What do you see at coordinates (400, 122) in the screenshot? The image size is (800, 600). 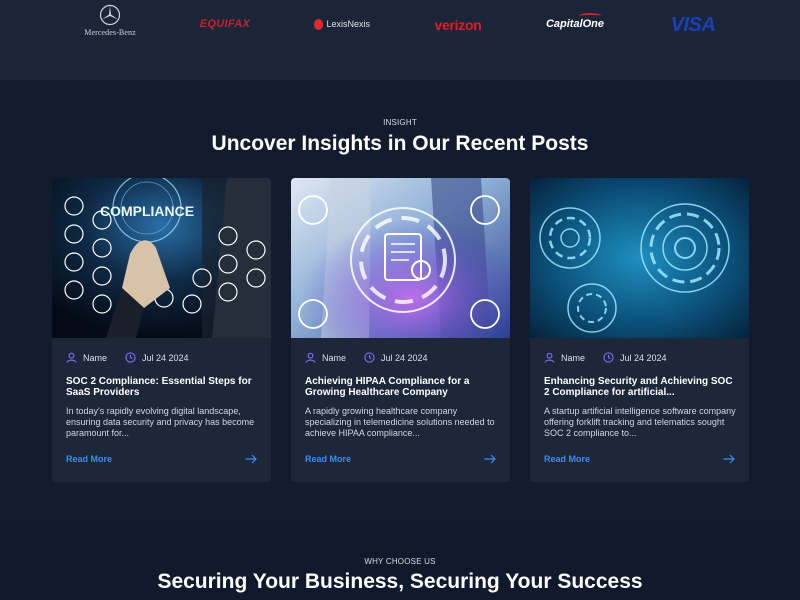 I see `insight-eyebrow: INSIGHT` at bounding box center [400, 122].